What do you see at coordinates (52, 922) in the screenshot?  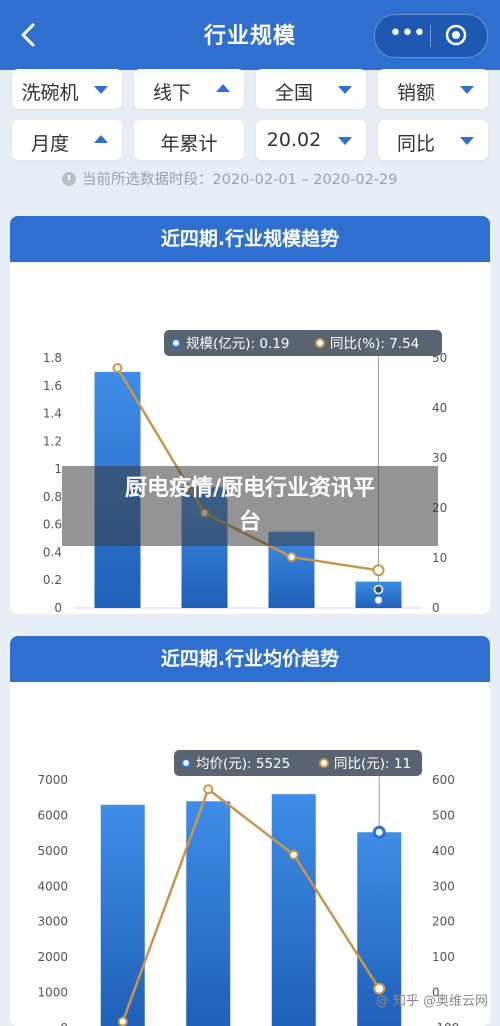 I see `y-left-tick-label: 3000` at bounding box center [52, 922].